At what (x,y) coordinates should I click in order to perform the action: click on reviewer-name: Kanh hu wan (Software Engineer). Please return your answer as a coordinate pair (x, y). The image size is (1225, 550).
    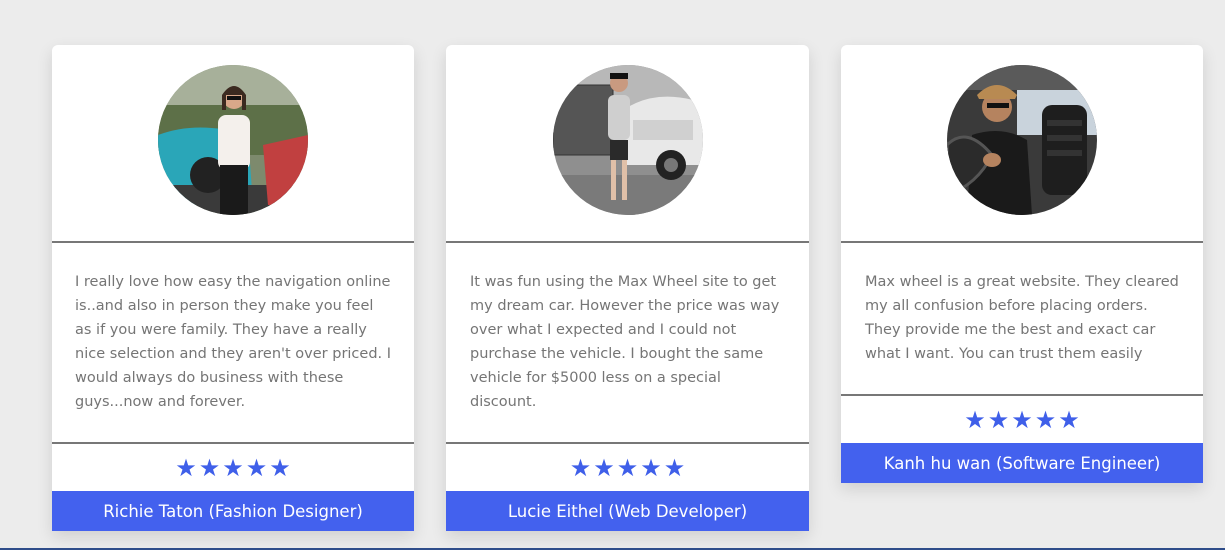
    Looking at the image, I should click on (1022, 463).